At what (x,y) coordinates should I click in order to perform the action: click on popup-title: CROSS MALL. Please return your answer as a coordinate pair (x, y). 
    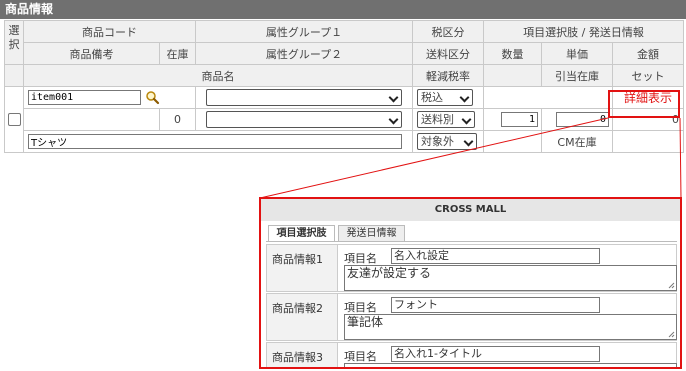
    Looking at the image, I should click on (470, 210).